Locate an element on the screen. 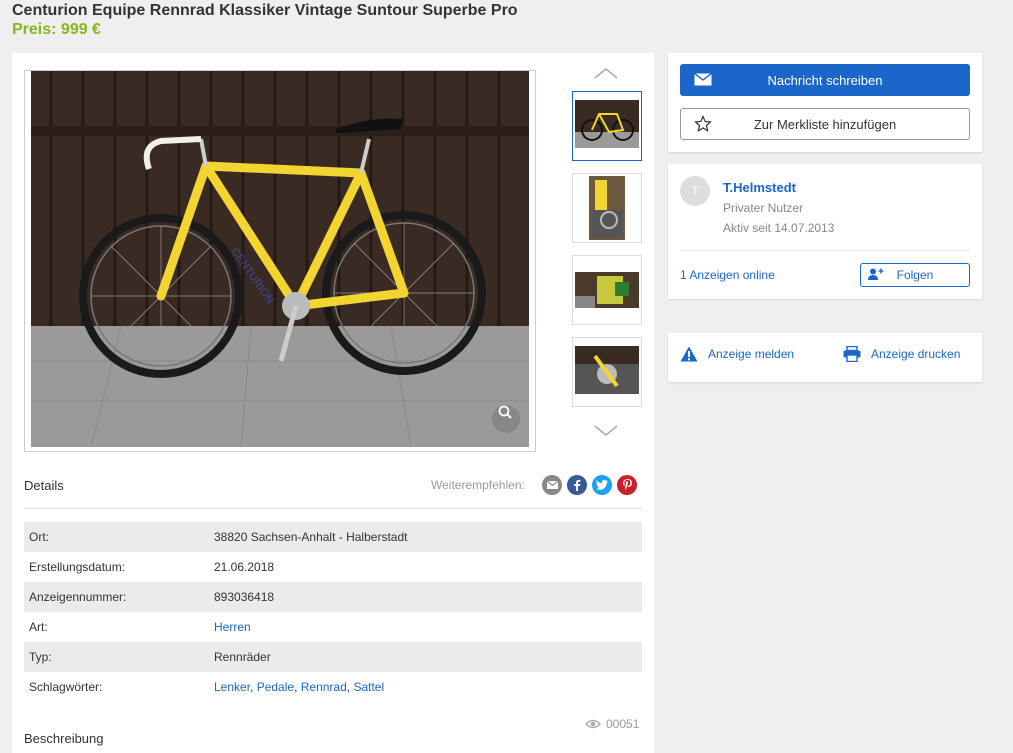 The height and width of the screenshot is (753, 1013). detail-row-type: Typ: Rennräder is located at coordinates (333, 657).